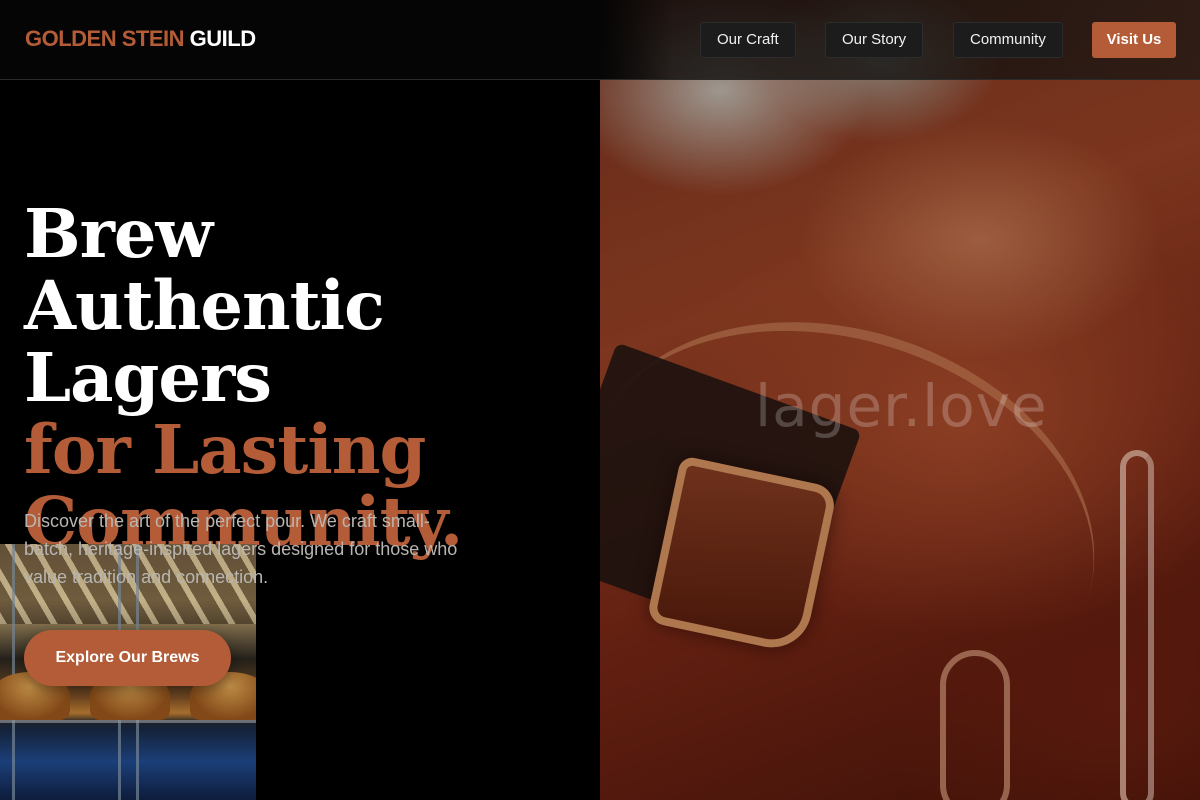 Image resolution: width=1200 pixels, height=800 pixels. Describe the element at coordinates (748, 40) in the screenshot. I see `nav-our-craft: Our Craft` at that location.